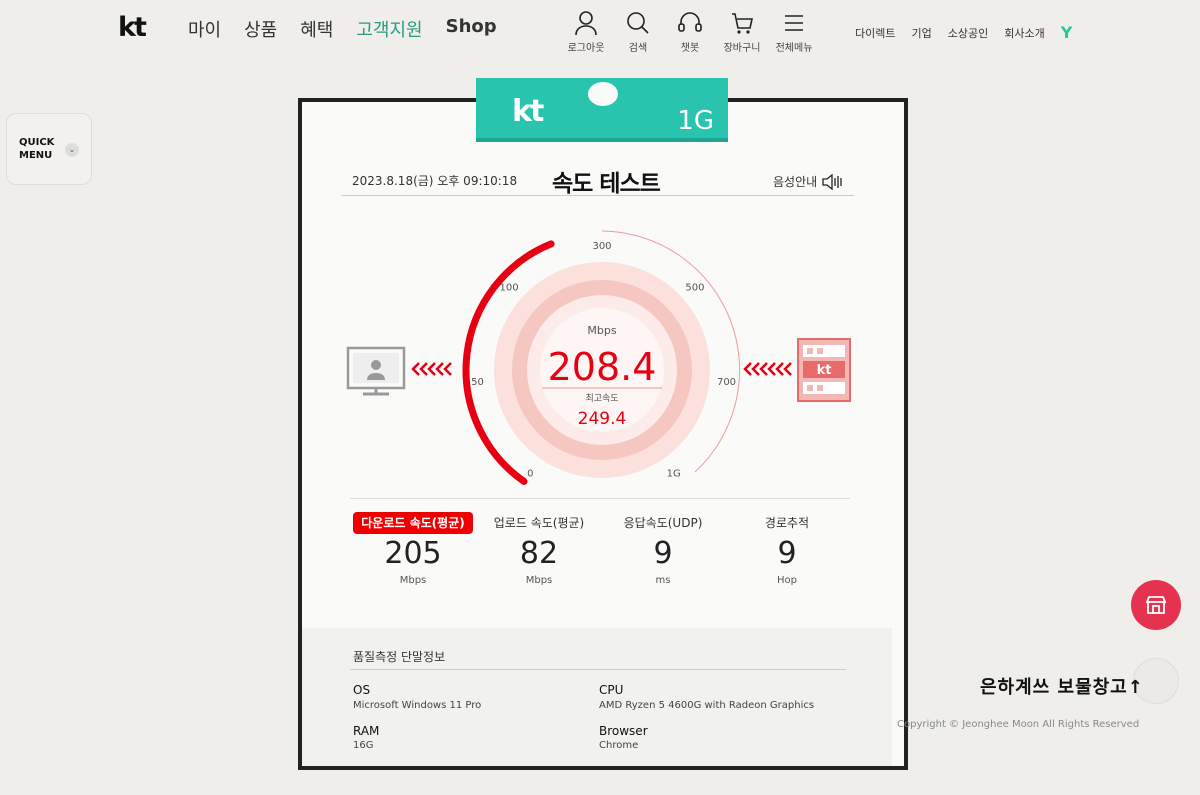  What do you see at coordinates (539, 580) in the screenshot?
I see `stat-upload-unit: Mbps` at bounding box center [539, 580].